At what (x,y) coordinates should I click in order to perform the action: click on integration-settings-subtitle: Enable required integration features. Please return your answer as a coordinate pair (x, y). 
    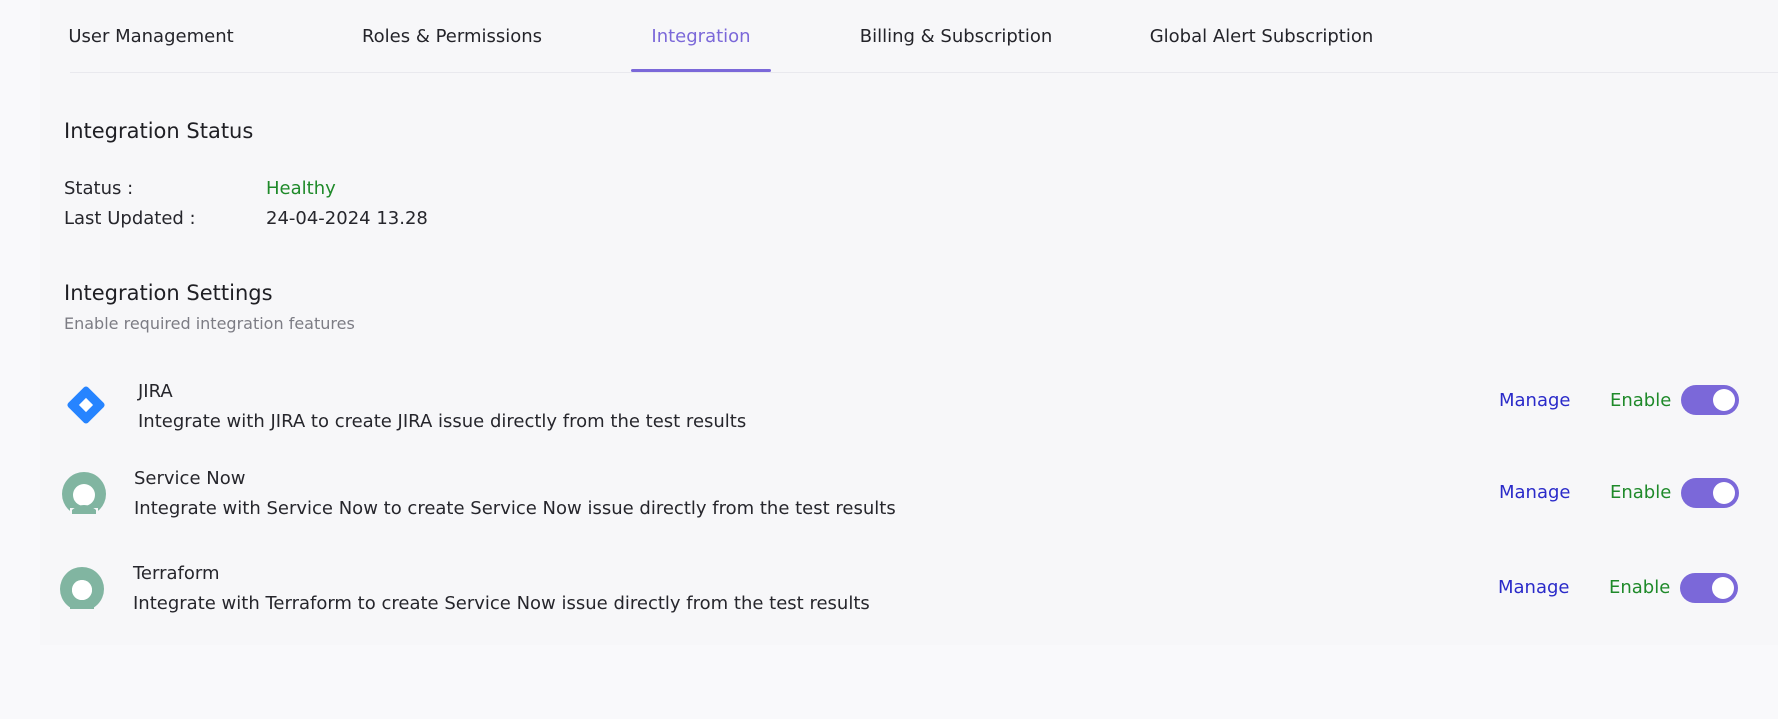
    Looking at the image, I should click on (209, 323).